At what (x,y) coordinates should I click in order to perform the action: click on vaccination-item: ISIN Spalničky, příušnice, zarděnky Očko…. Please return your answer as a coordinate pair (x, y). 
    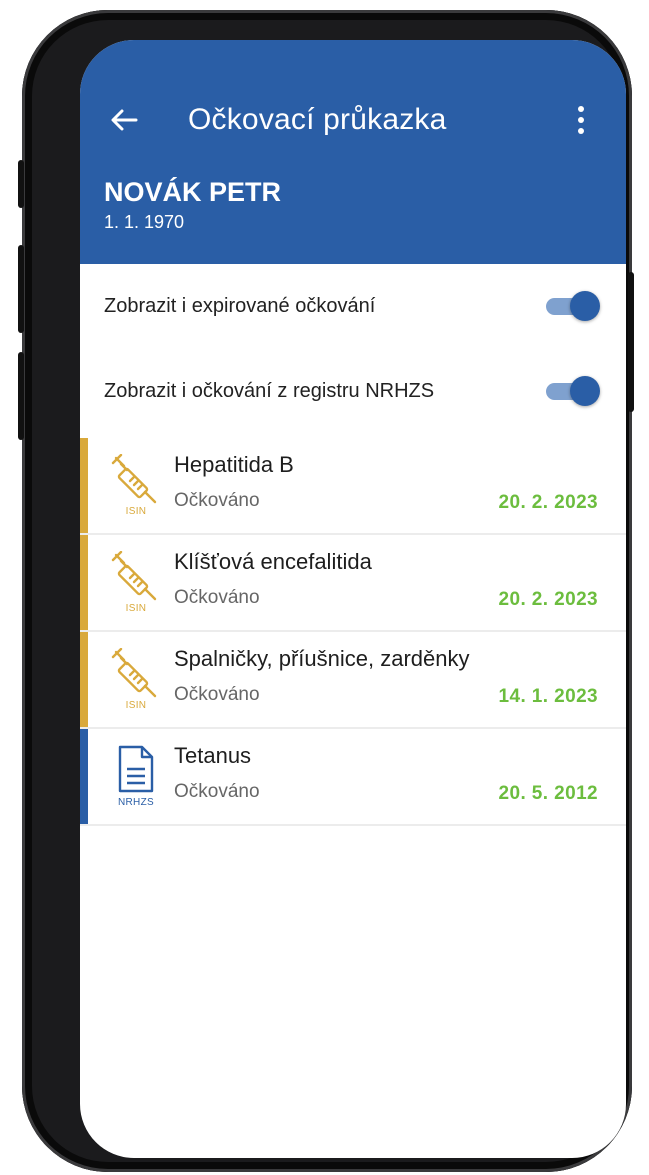
    Looking at the image, I should click on (353, 680).